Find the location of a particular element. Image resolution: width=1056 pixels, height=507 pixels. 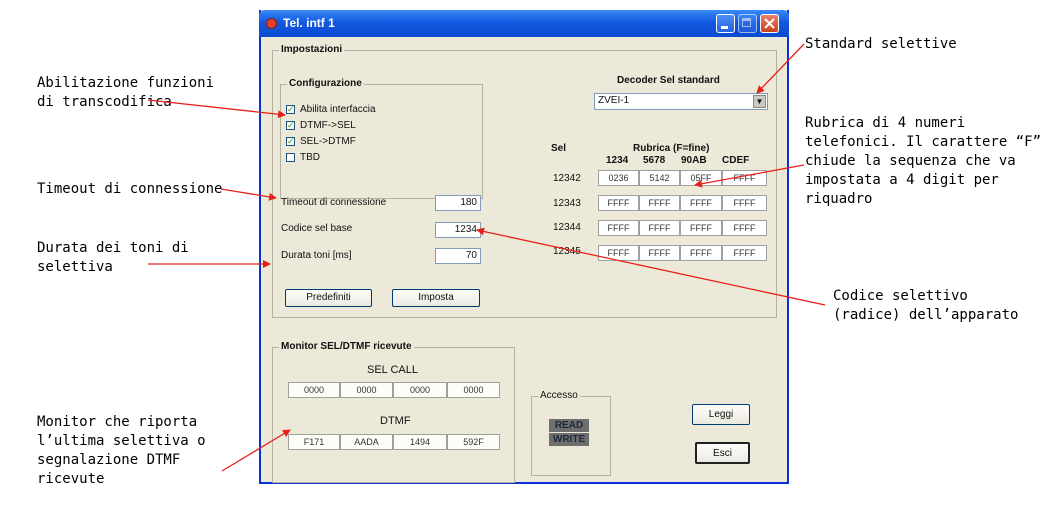

arrow-standard is located at coordinates (780, 68).